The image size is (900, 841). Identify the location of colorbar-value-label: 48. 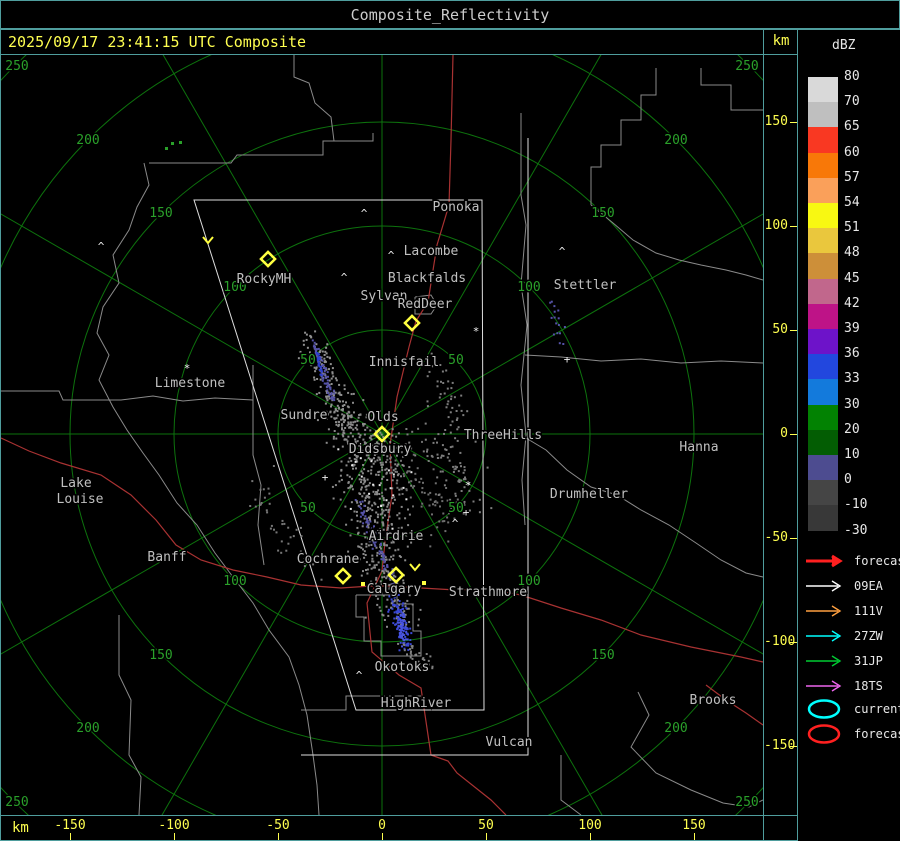
(852, 253).